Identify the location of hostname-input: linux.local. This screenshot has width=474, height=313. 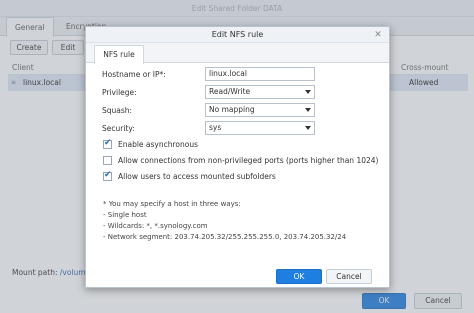
(260, 74).